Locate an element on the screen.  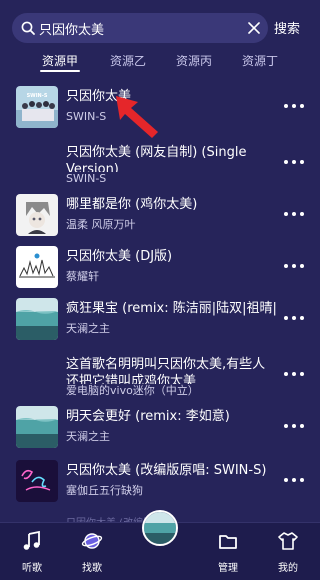
song-title: 疯狂果宝 (remix: 陈洁丽|陆双|祖晴| is located at coordinates (171, 308).